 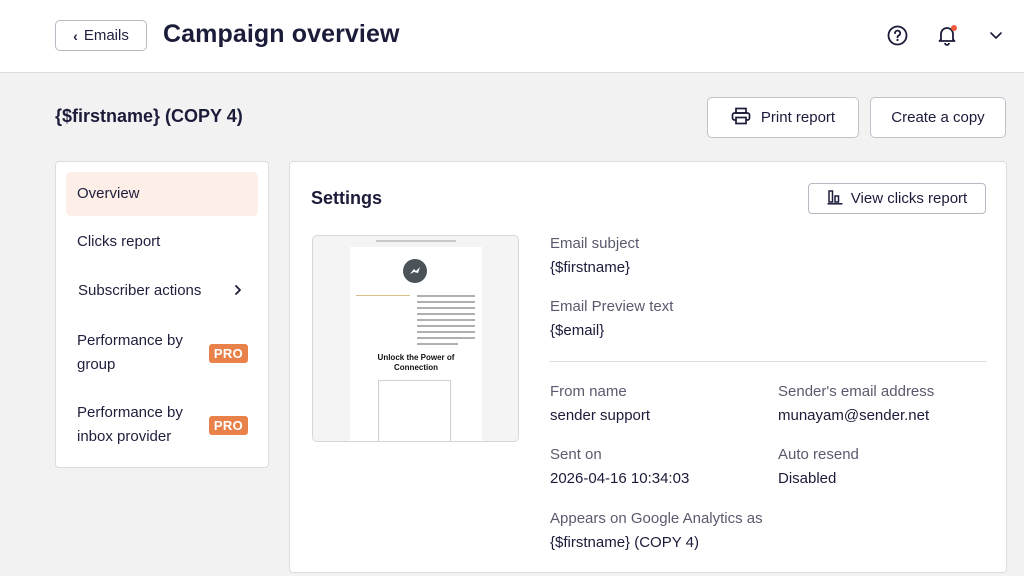 I want to click on chevron-right-icon, so click(x=238, y=291).